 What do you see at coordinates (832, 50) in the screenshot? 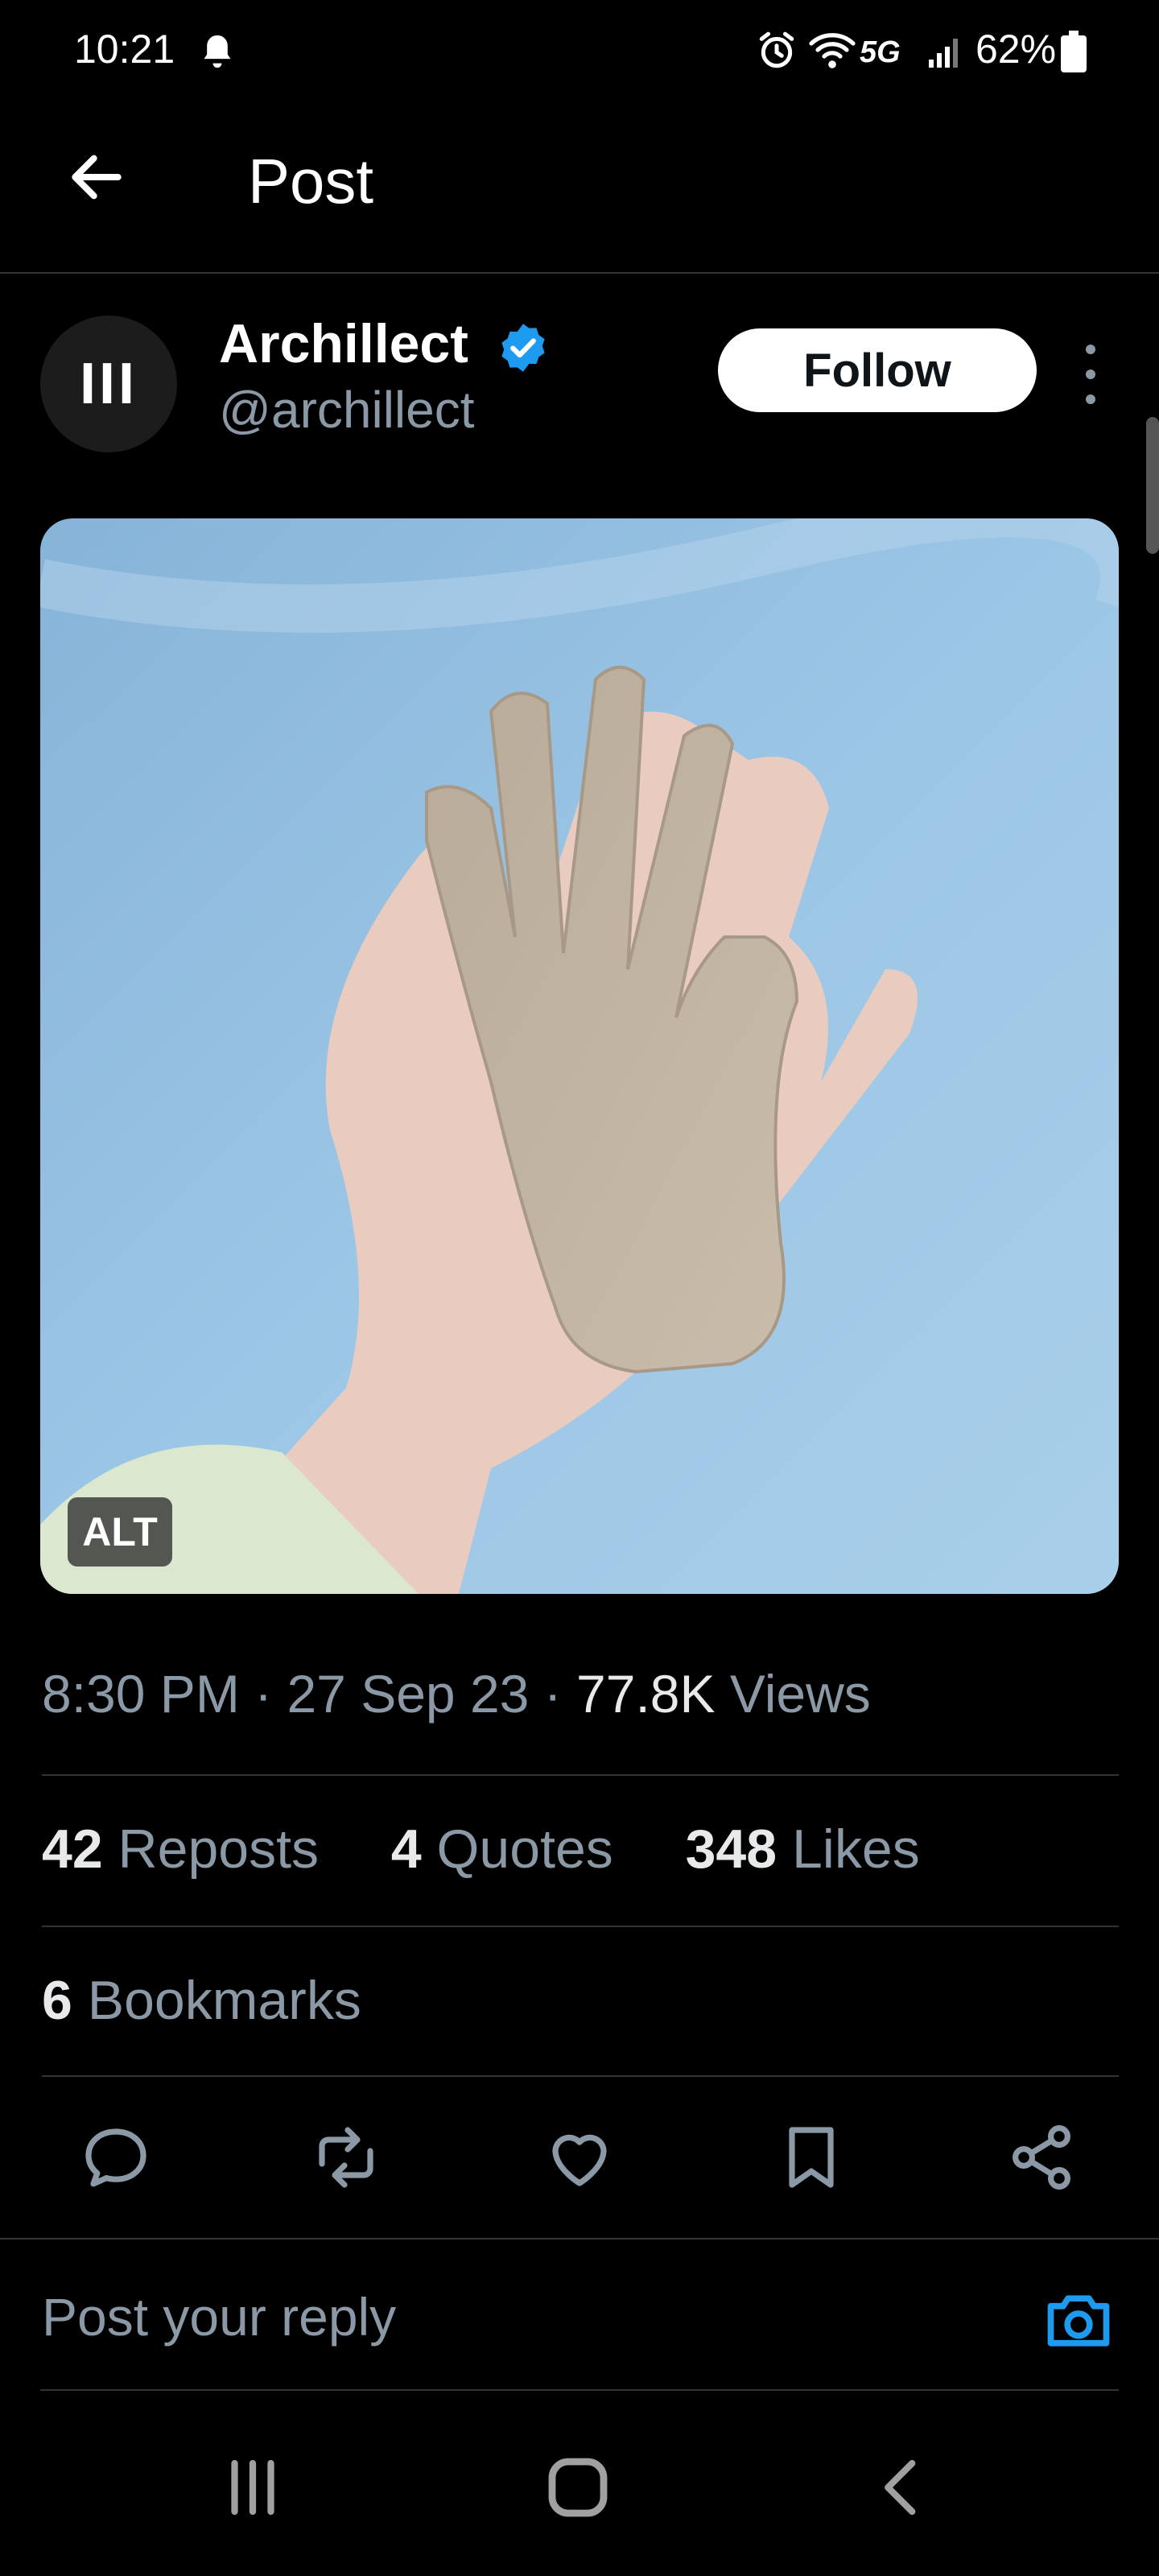
I see `wifi-icon` at bounding box center [832, 50].